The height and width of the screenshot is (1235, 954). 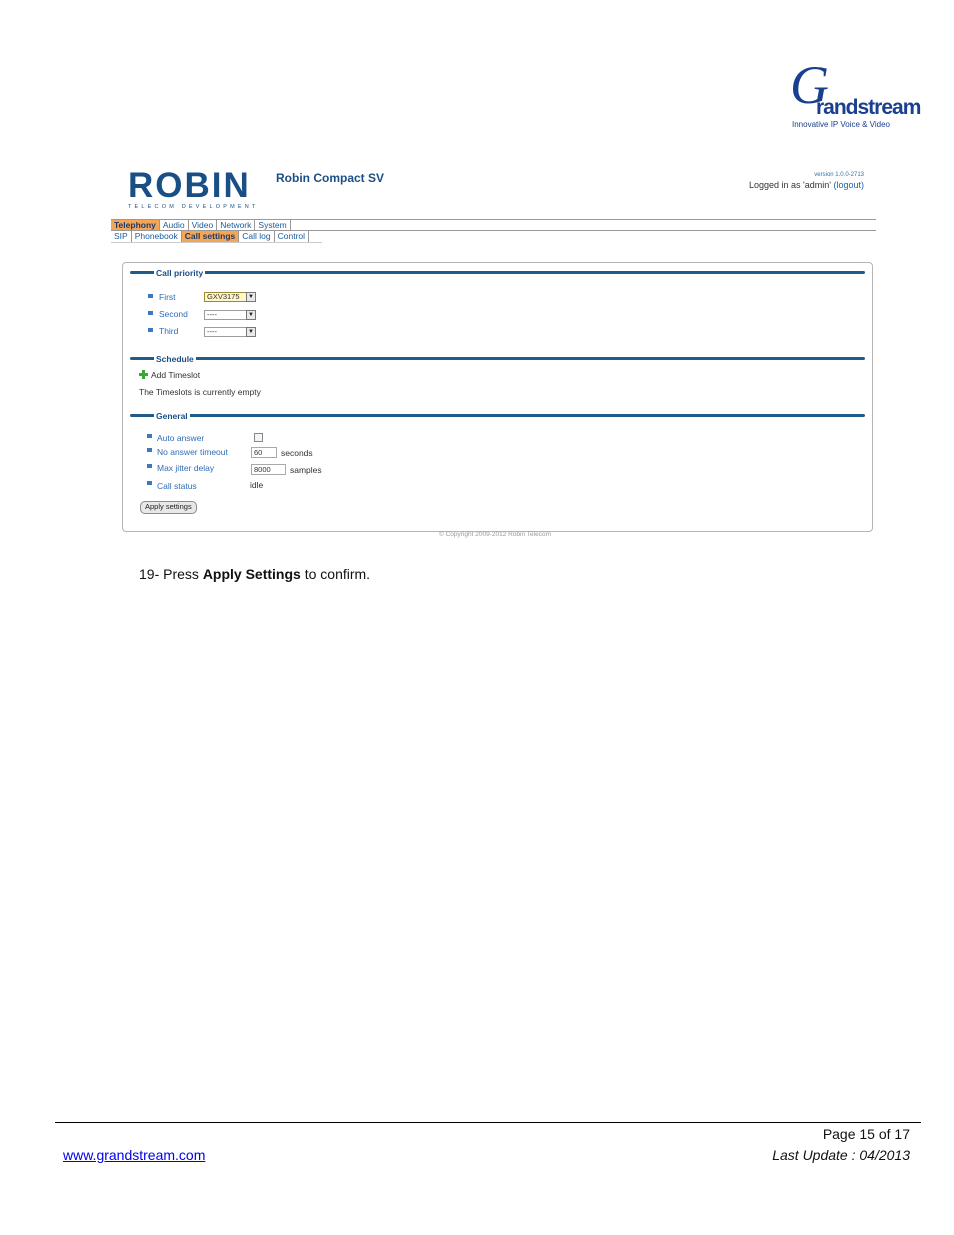 What do you see at coordinates (157, 236) in the screenshot?
I see `submenu-item-phonebook: Phonebook` at bounding box center [157, 236].